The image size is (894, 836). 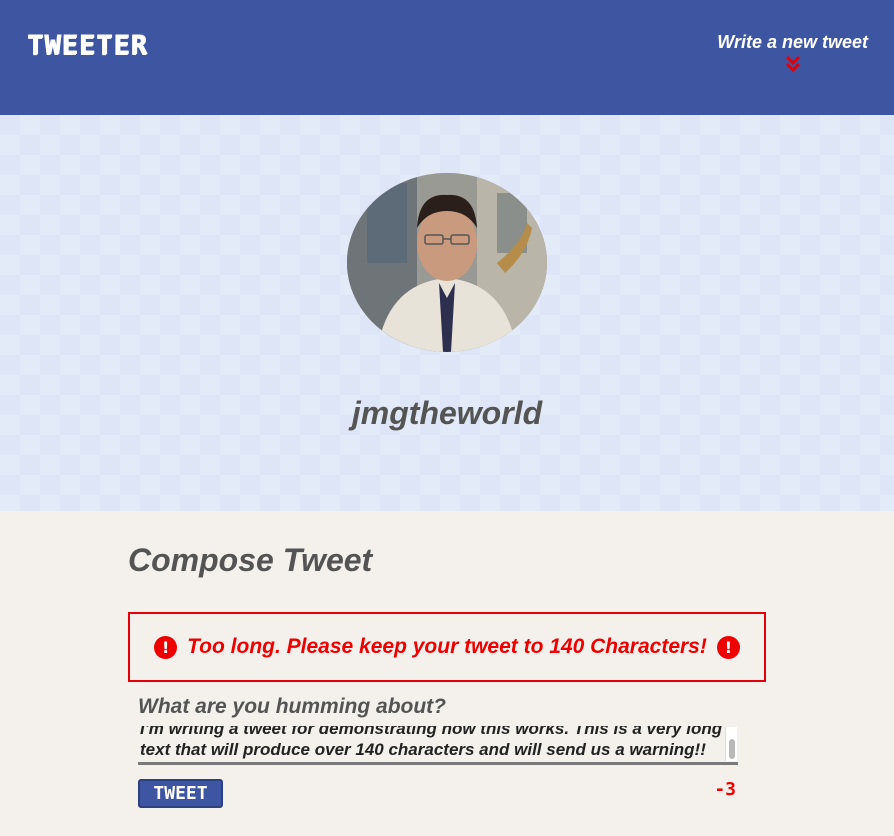 I want to click on write-new-tweet-link: Write a new tweet, so click(x=792, y=52).